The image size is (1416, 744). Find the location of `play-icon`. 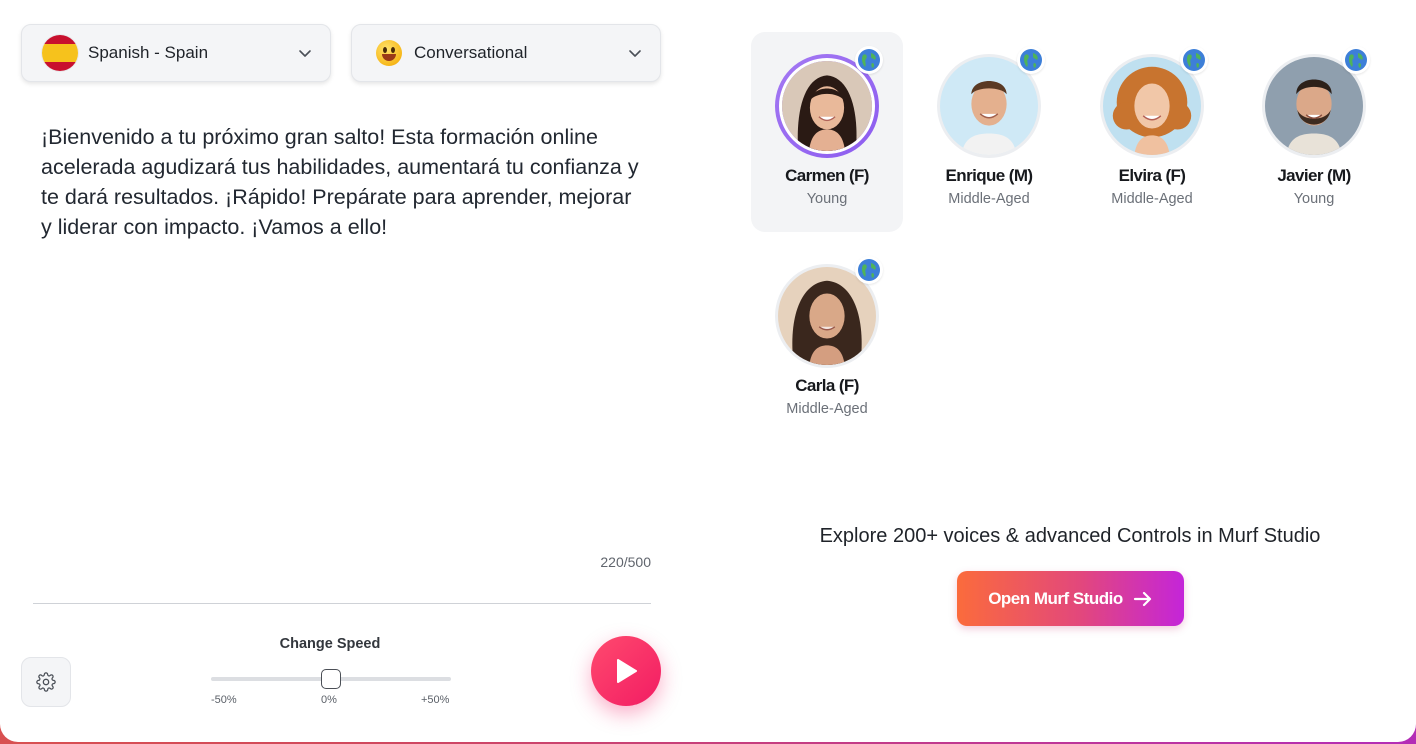

play-icon is located at coordinates (627, 671).